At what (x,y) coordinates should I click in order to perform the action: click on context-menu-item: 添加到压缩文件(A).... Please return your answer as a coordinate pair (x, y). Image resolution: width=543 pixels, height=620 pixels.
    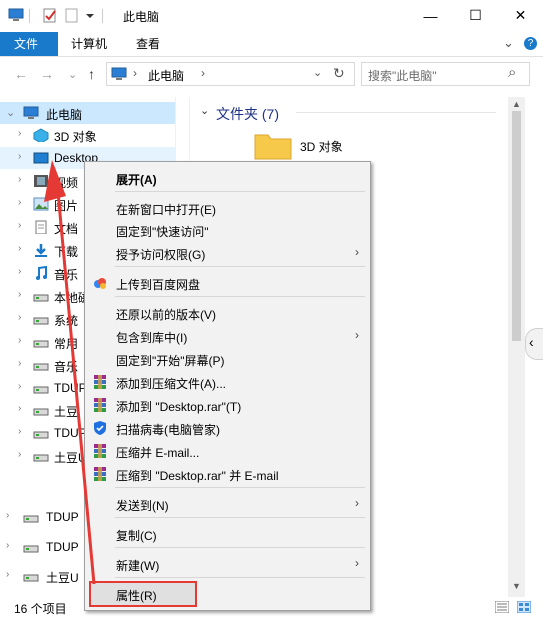
    Looking at the image, I should click on (227, 382).